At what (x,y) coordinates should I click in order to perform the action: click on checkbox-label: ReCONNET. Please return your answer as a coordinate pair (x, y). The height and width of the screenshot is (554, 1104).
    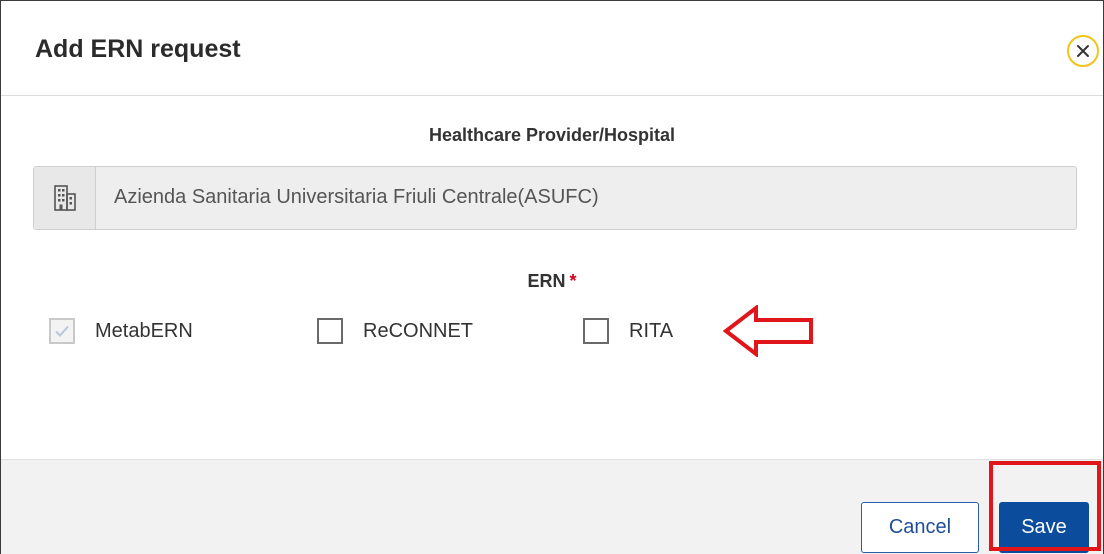
    Looking at the image, I should click on (418, 331).